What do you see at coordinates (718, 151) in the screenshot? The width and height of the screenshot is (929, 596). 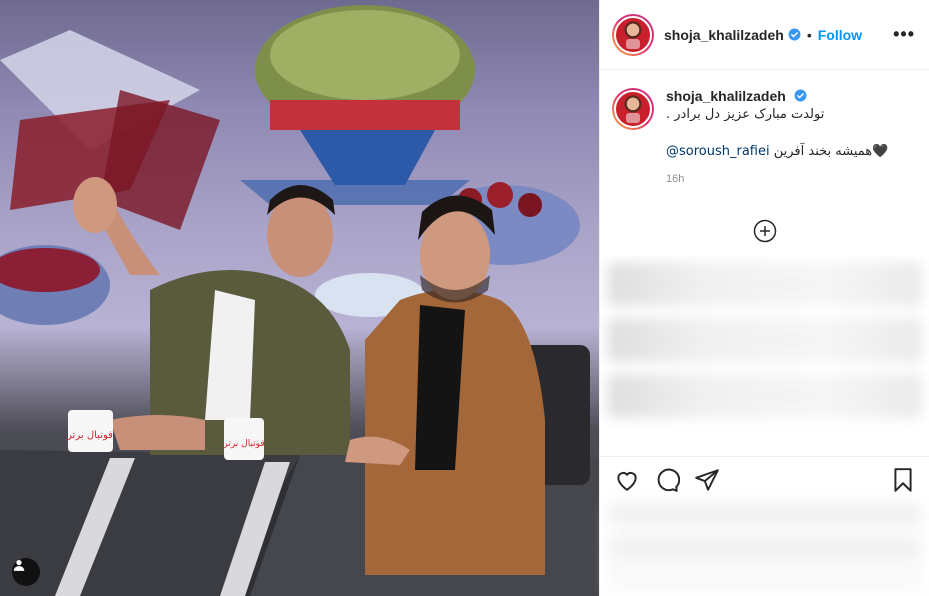 I see `mention-link: @soroush_rafiei` at bounding box center [718, 151].